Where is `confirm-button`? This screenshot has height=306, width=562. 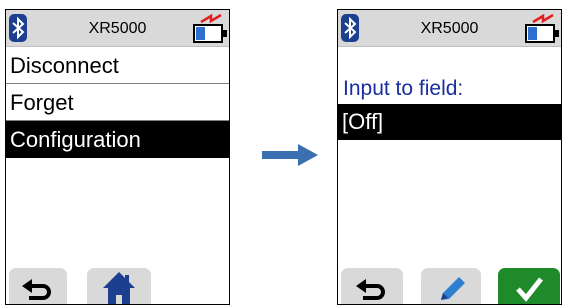 confirm-button is located at coordinates (529, 286).